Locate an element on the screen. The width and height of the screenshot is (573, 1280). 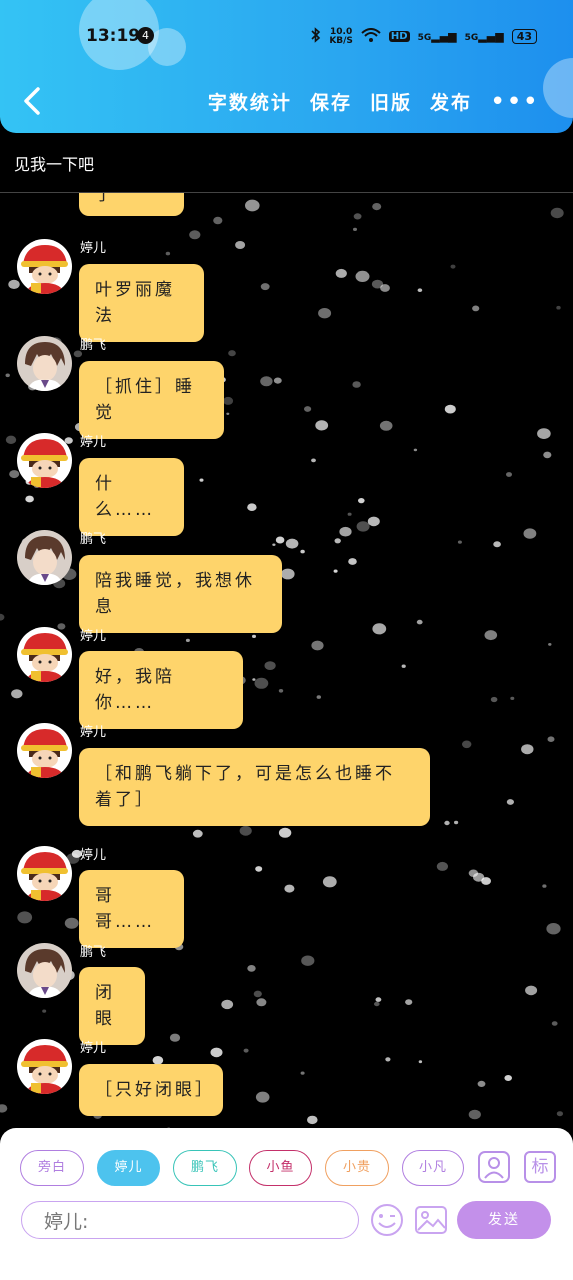
message-bubble: 叶罗丽魔法 is located at coordinates (141, 303).